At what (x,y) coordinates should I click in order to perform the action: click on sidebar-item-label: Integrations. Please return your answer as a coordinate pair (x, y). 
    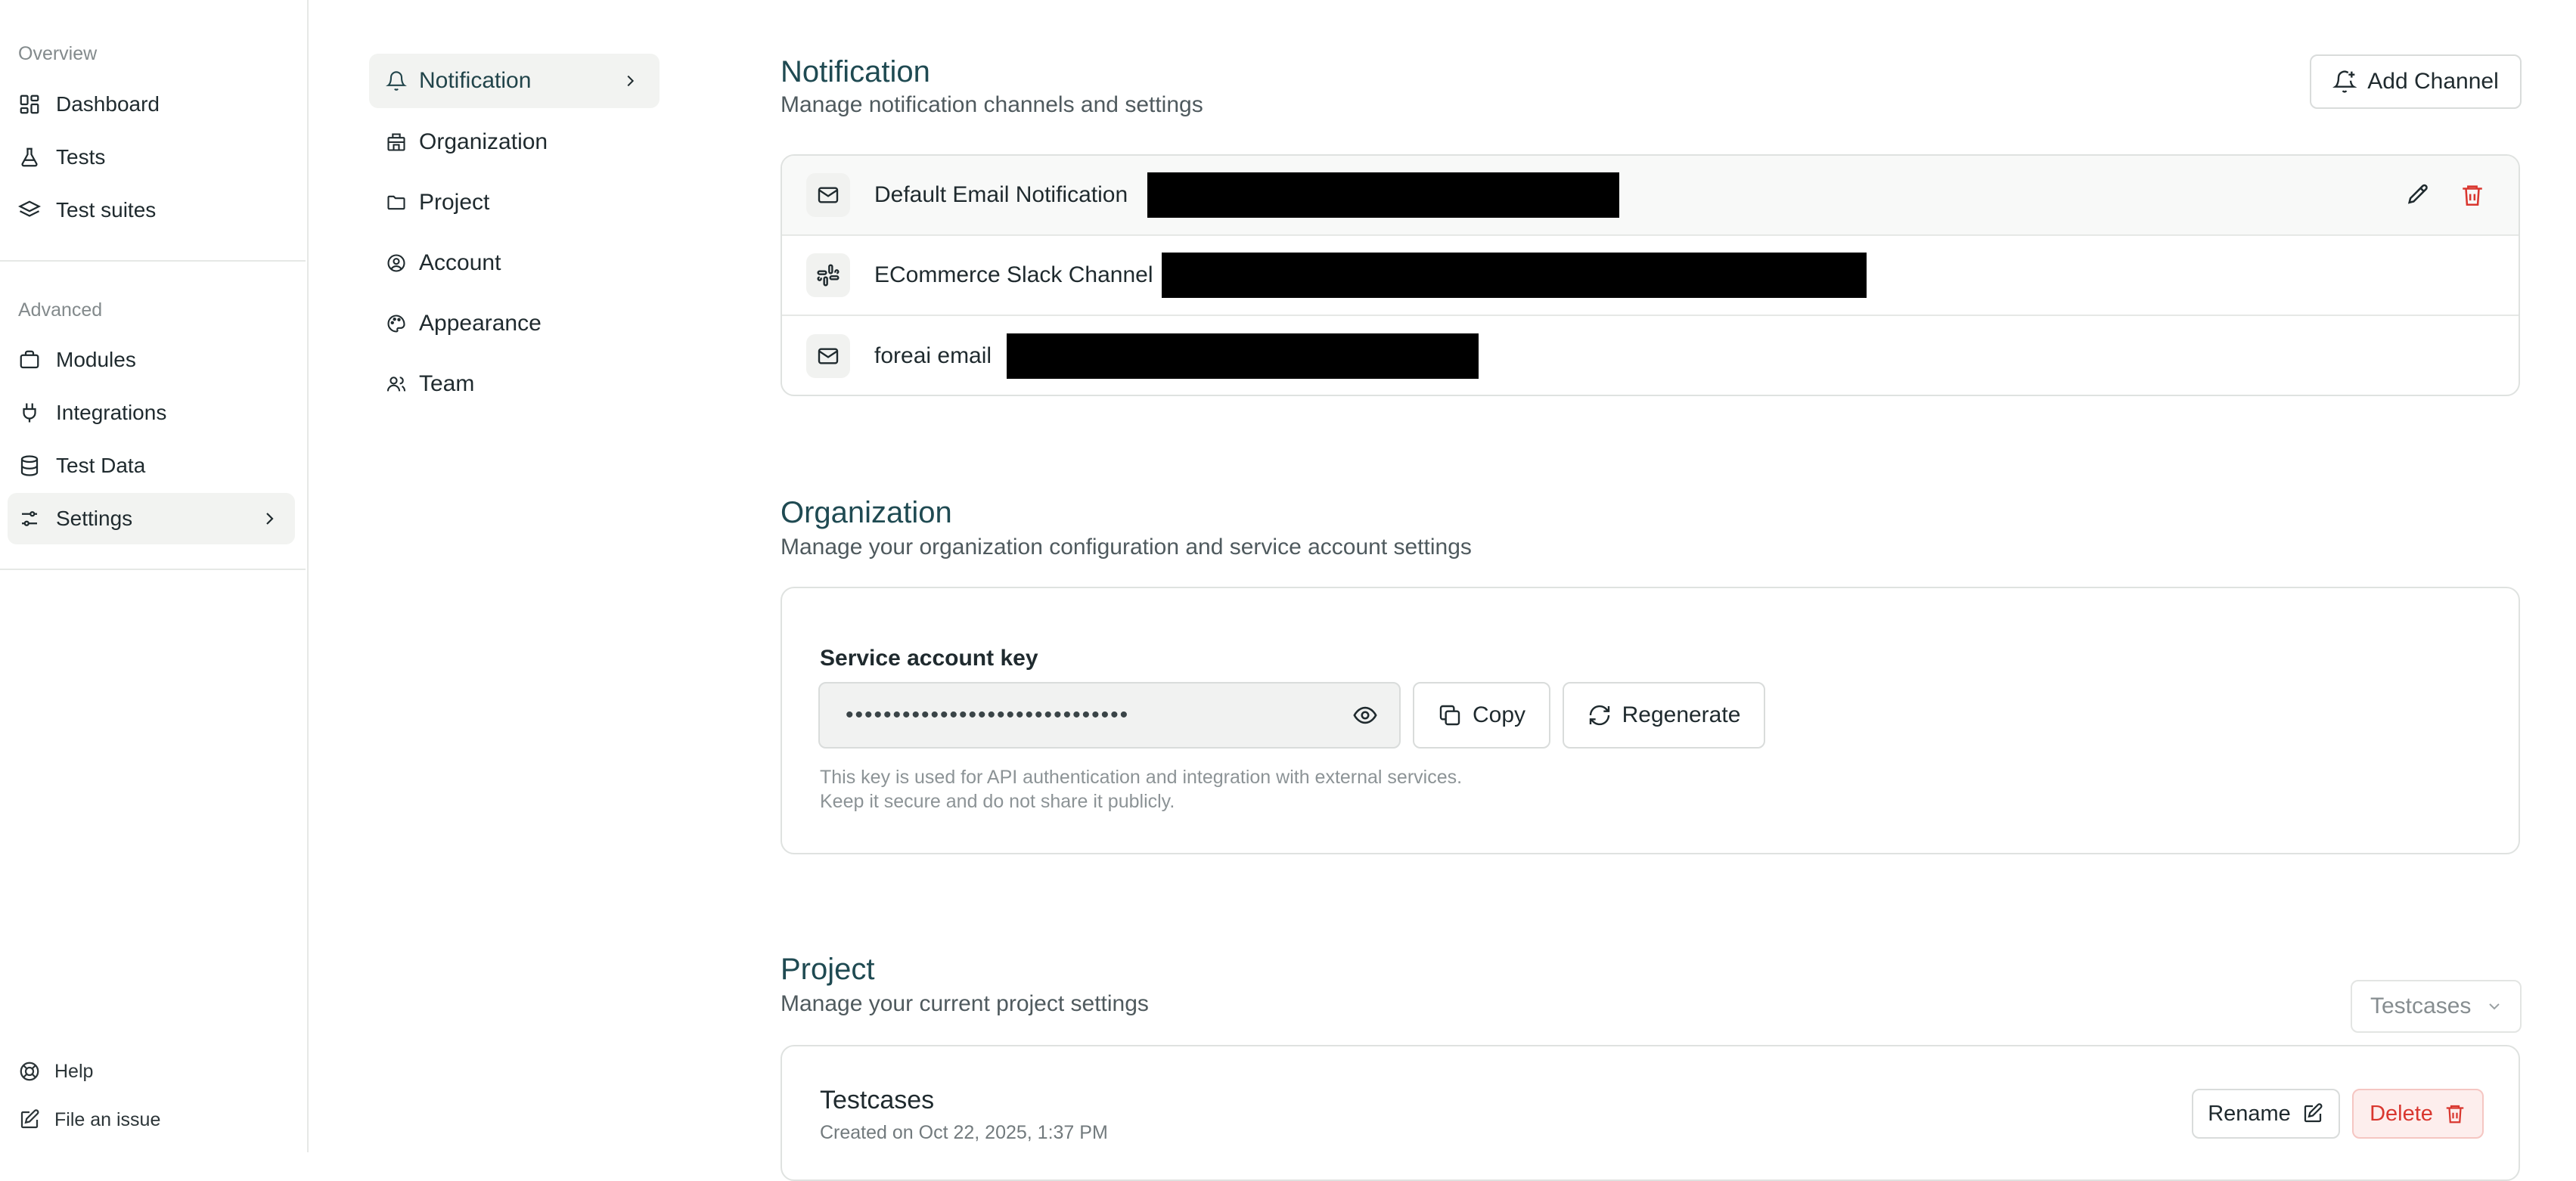
    Looking at the image, I should click on (111, 412).